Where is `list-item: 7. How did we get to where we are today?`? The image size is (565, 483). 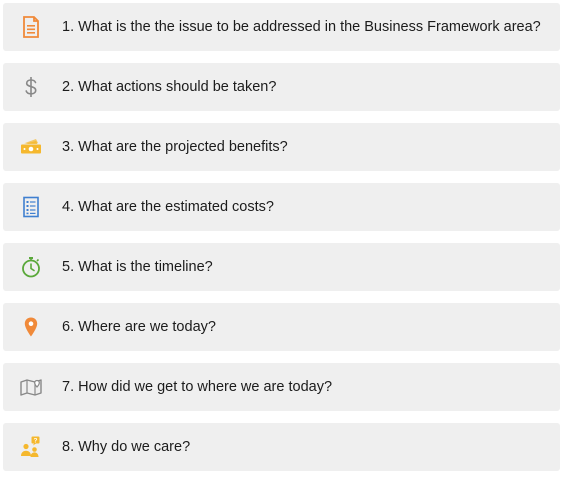 list-item: 7. How did we get to where we are today? is located at coordinates (281, 387).